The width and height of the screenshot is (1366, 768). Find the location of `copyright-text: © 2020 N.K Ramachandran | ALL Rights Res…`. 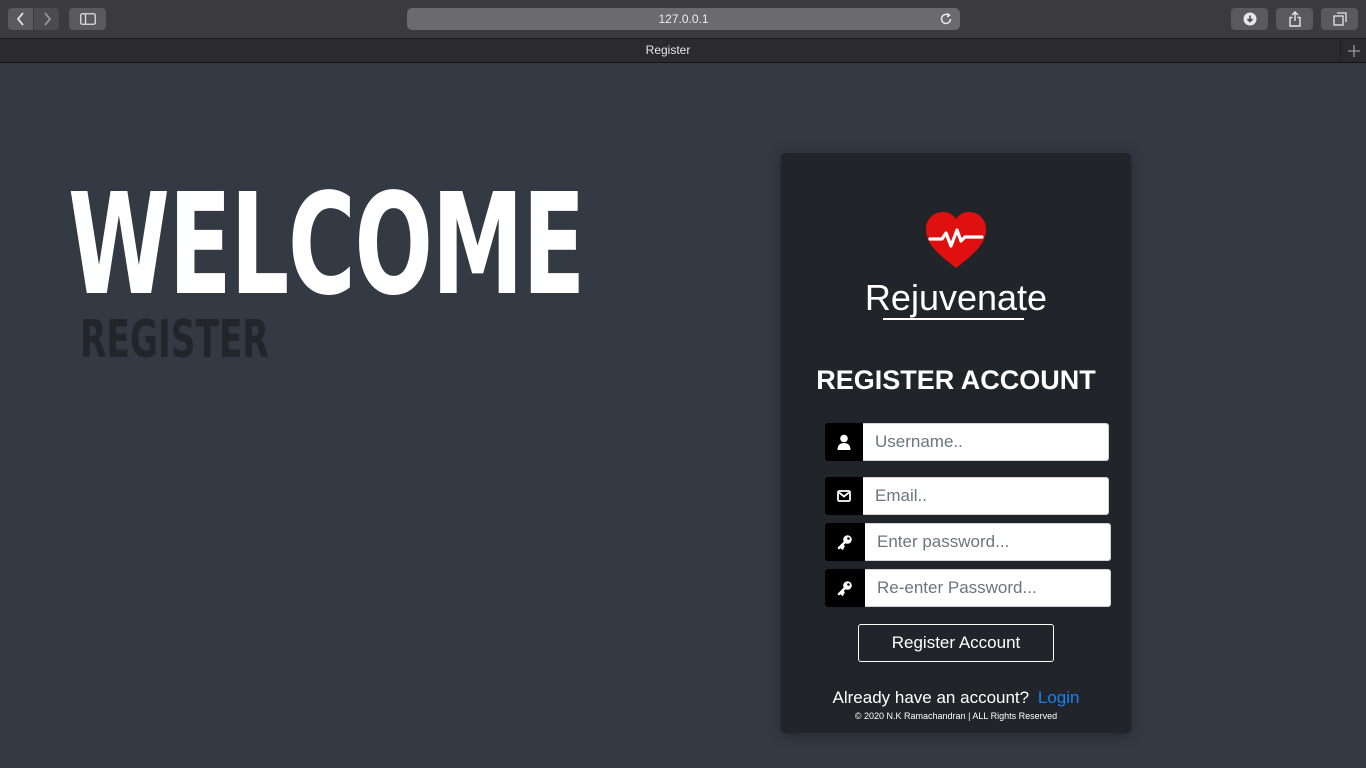

copyright-text: © 2020 N.K Ramachandran | ALL Rights Res… is located at coordinates (956, 716).